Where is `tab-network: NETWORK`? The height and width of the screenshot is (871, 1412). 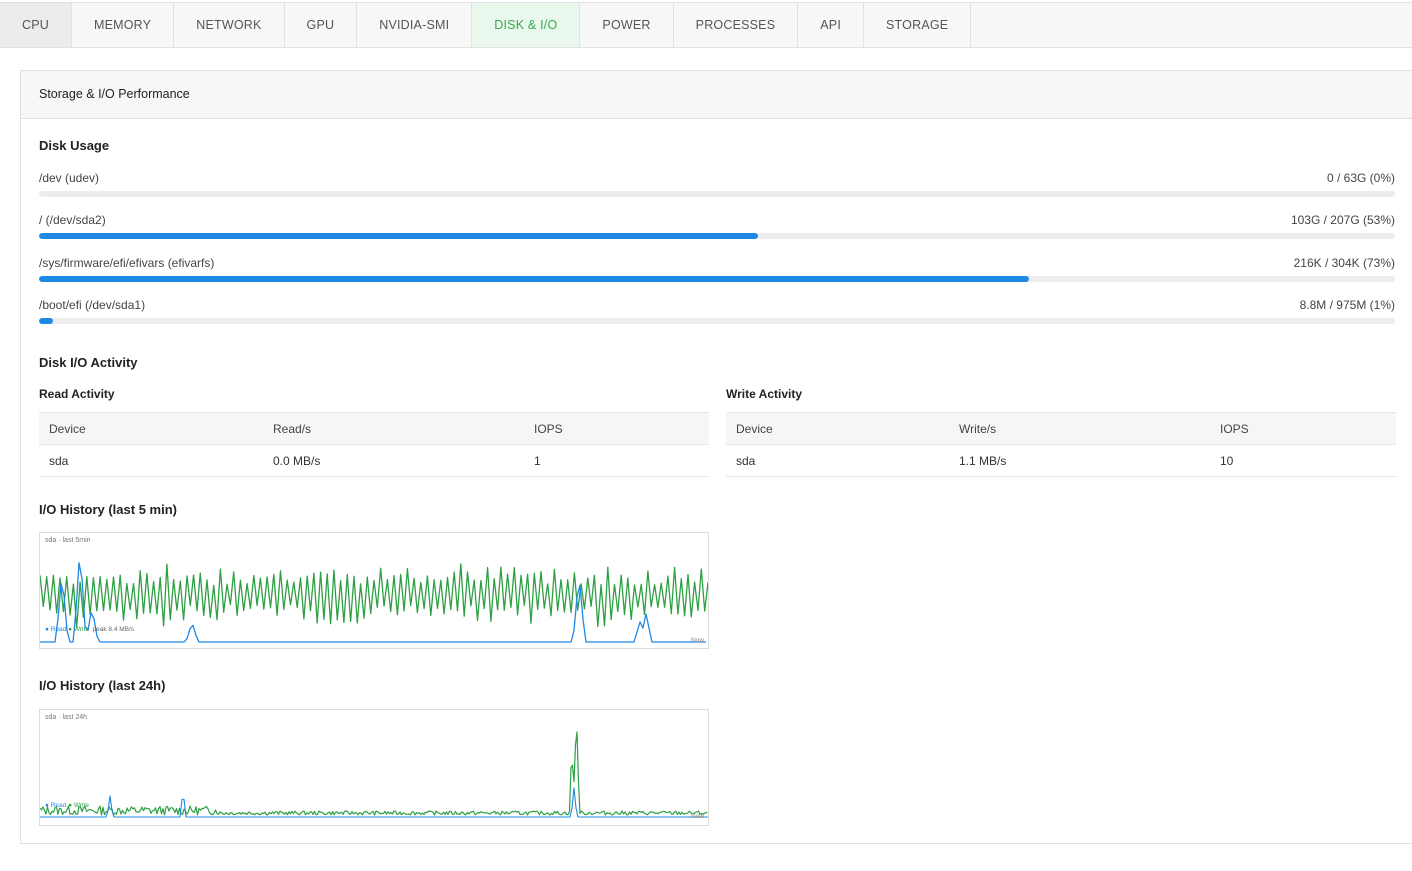 tab-network: NETWORK is located at coordinates (229, 25).